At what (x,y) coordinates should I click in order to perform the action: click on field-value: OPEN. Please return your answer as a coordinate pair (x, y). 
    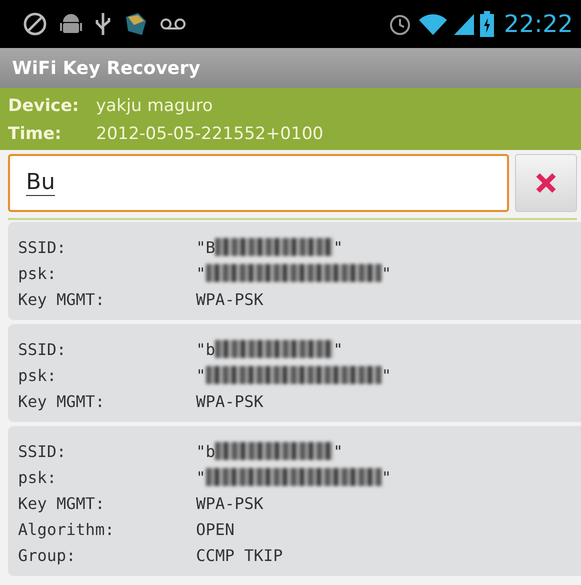
    Looking at the image, I should click on (215, 529).